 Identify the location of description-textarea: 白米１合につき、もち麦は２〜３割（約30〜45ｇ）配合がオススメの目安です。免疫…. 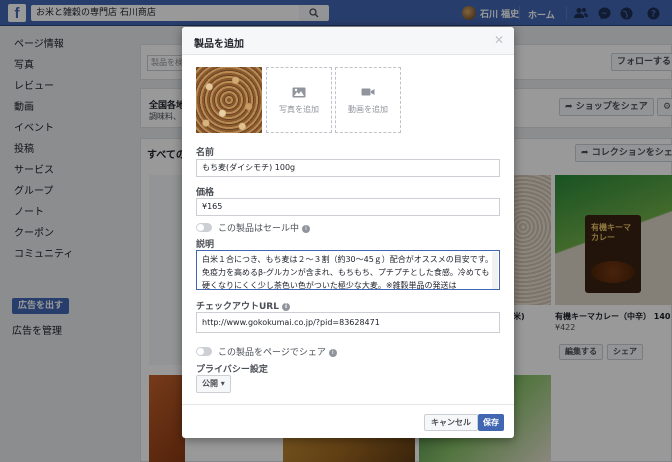
(348, 270).